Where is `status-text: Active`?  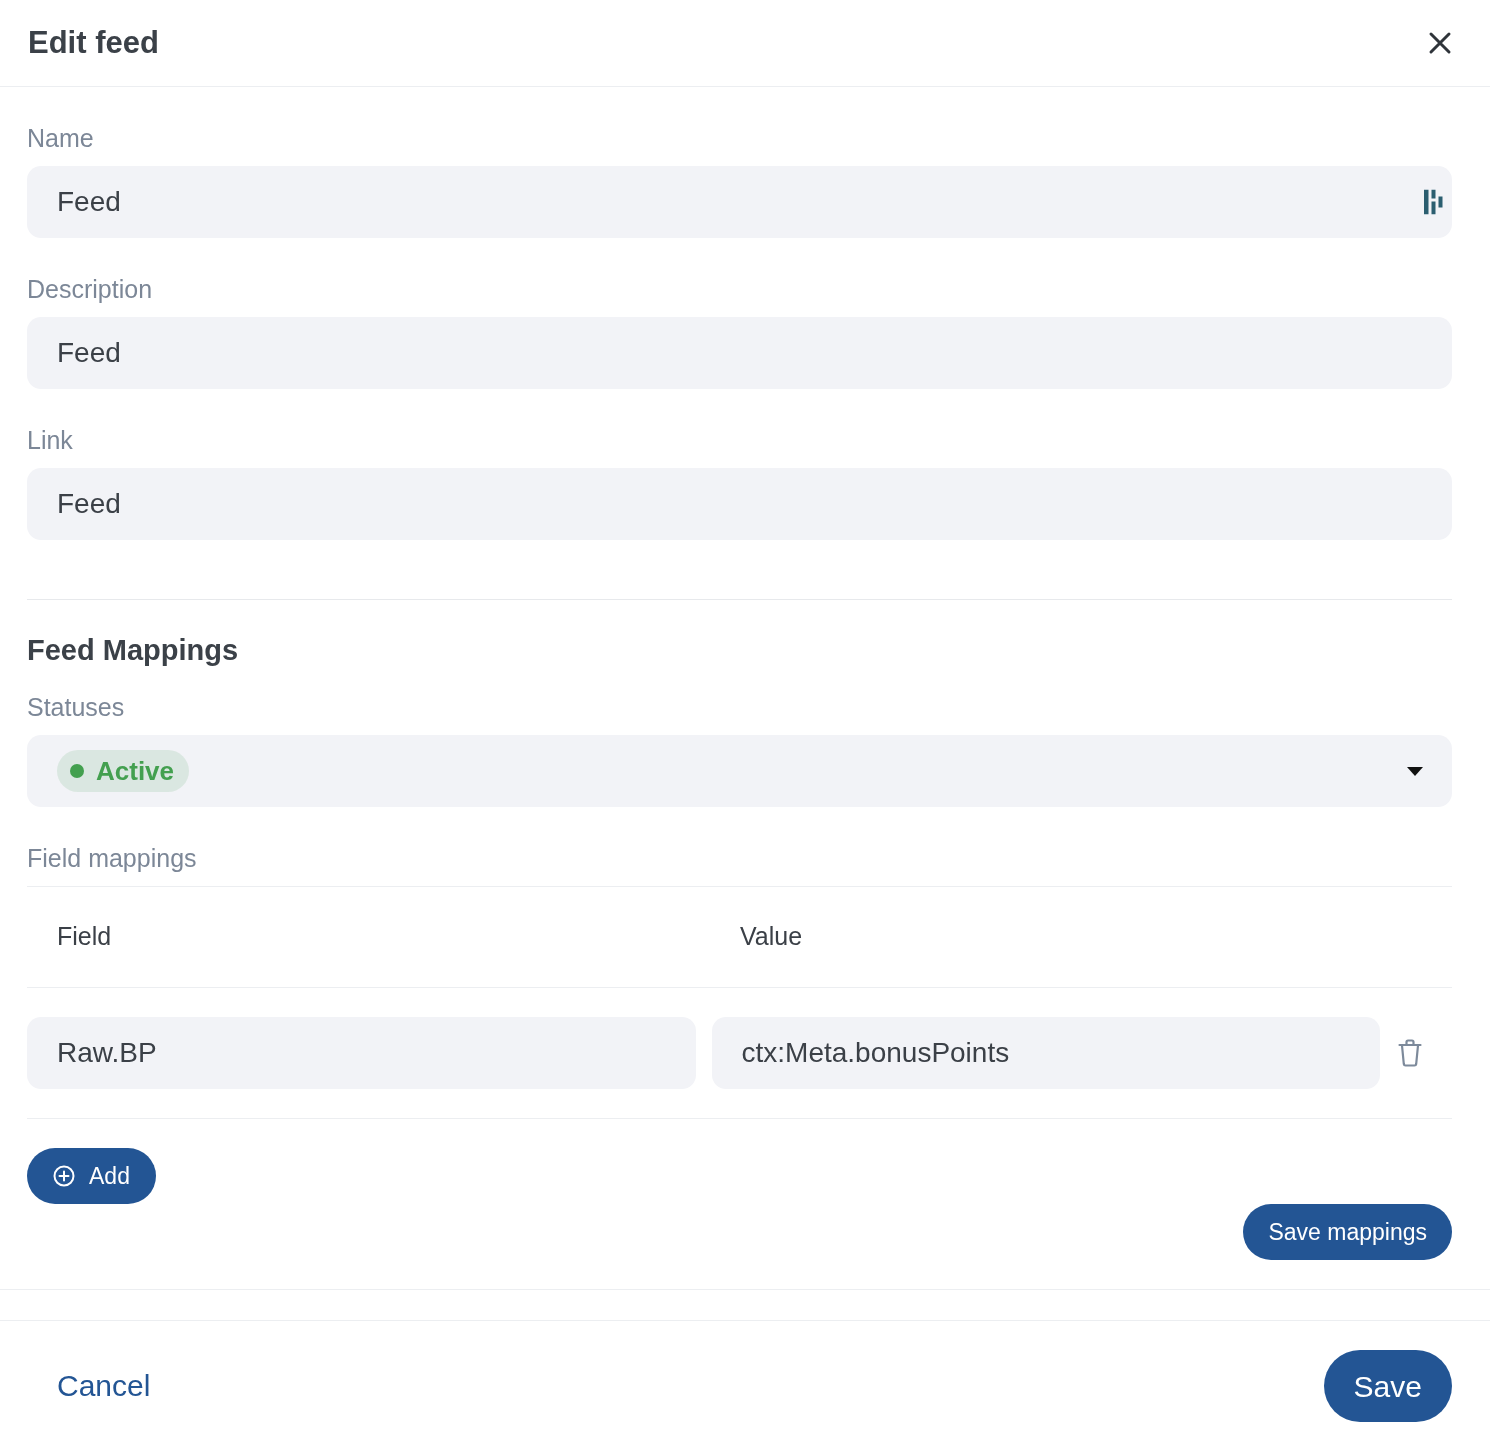
status-text: Active is located at coordinates (135, 771).